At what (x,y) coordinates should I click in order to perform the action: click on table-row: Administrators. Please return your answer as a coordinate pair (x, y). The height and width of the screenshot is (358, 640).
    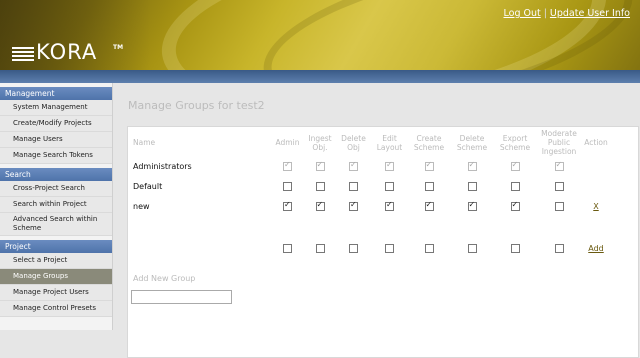
    Looking at the image, I should click on (370, 166).